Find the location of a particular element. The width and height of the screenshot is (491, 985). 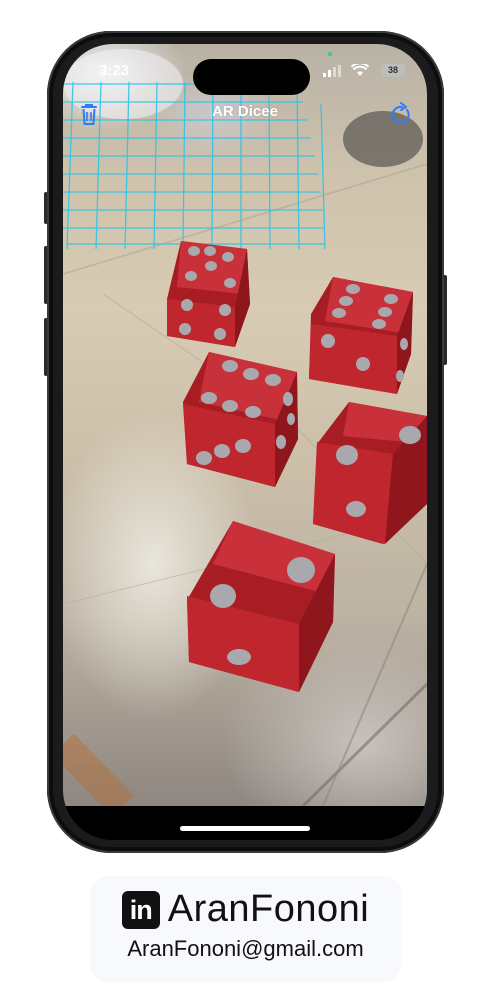

bottom-bar is located at coordinates (245, 823).